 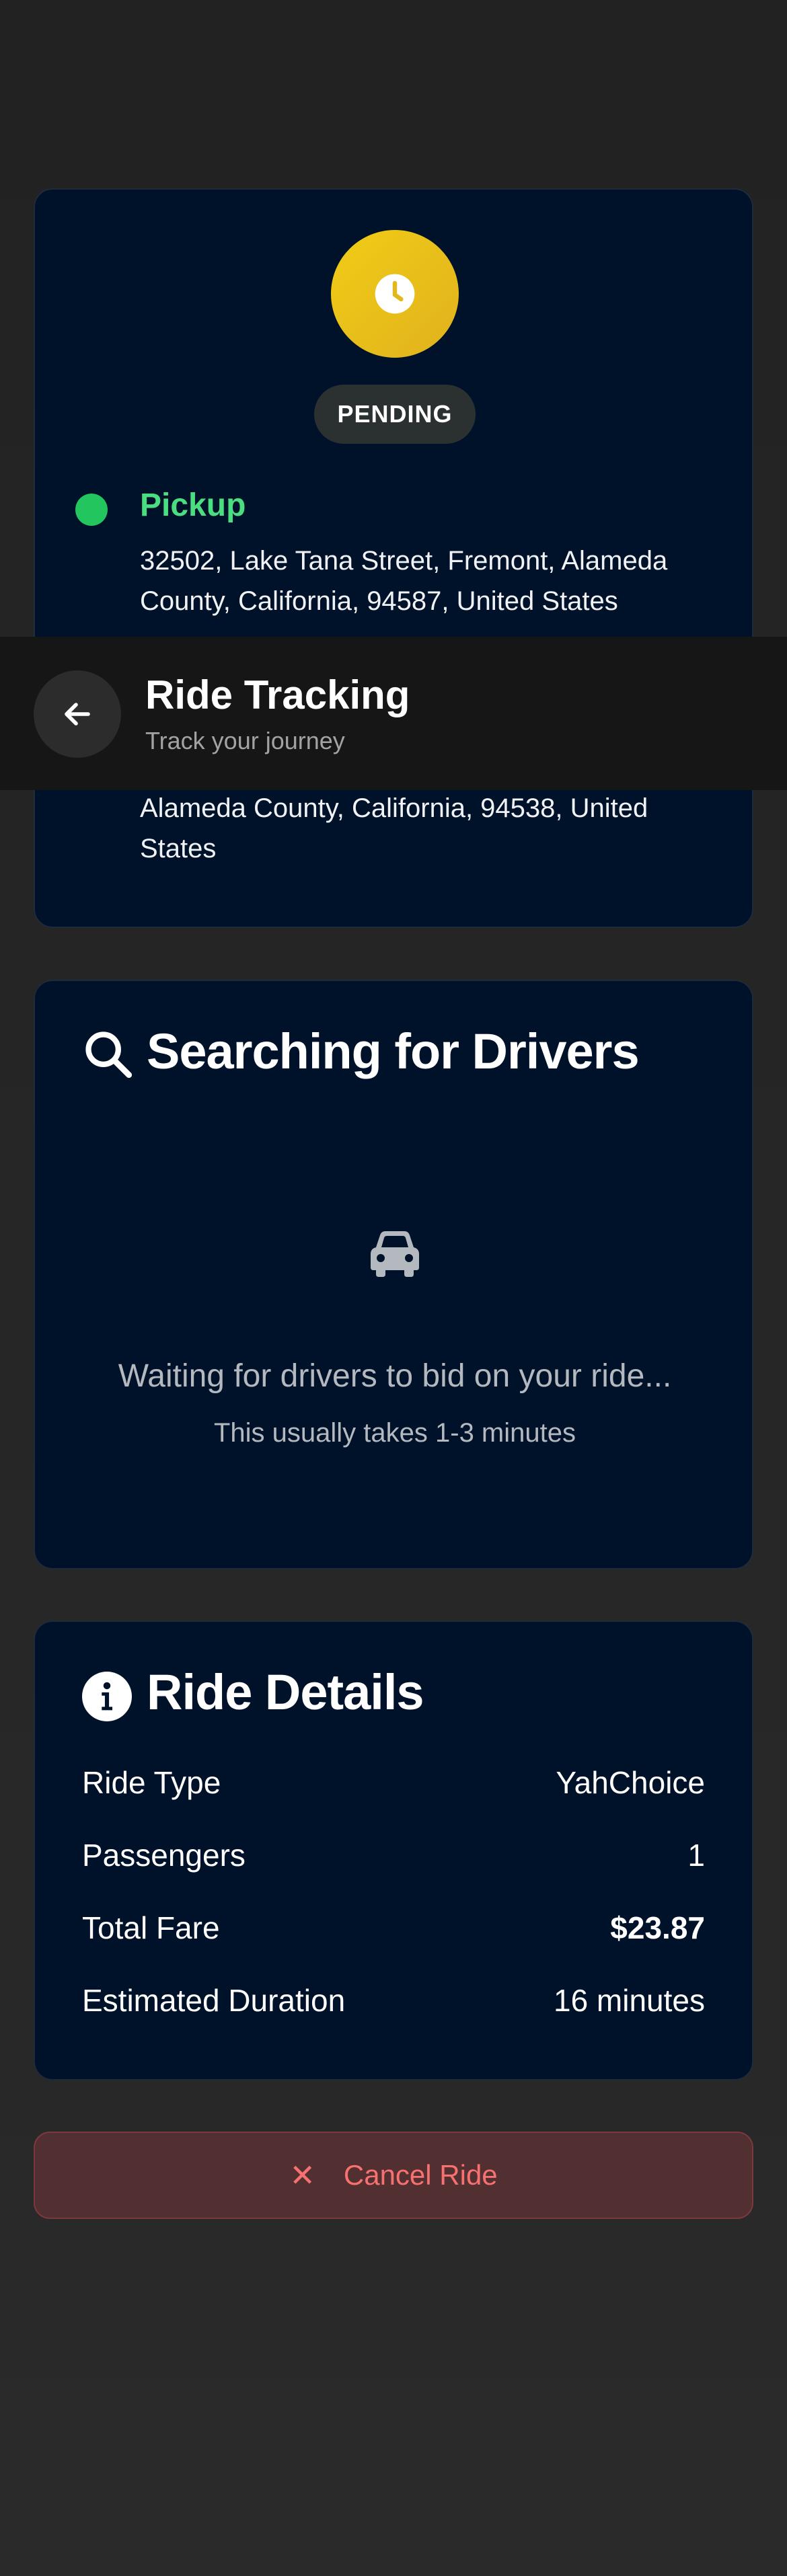 I want to click on detail-value: 1, so click(x=696, y=1856).